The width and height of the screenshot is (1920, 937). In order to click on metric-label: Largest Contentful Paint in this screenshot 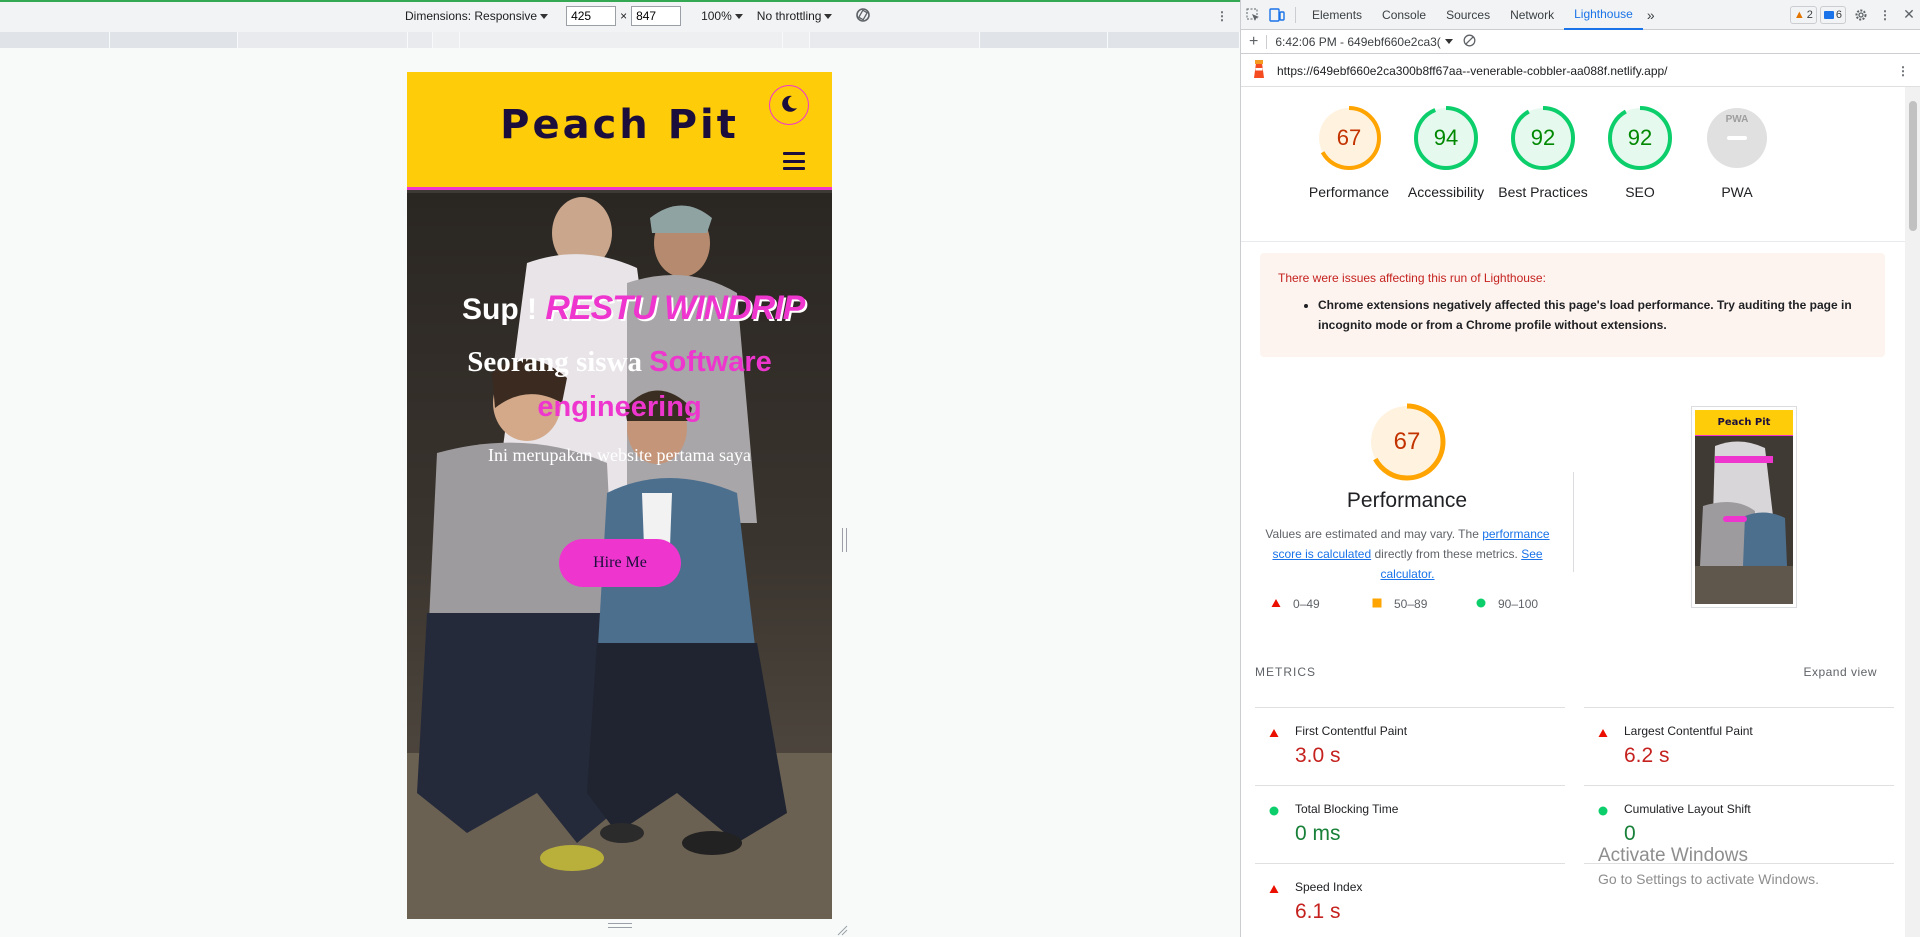, I will do `click(1688, 731)`.